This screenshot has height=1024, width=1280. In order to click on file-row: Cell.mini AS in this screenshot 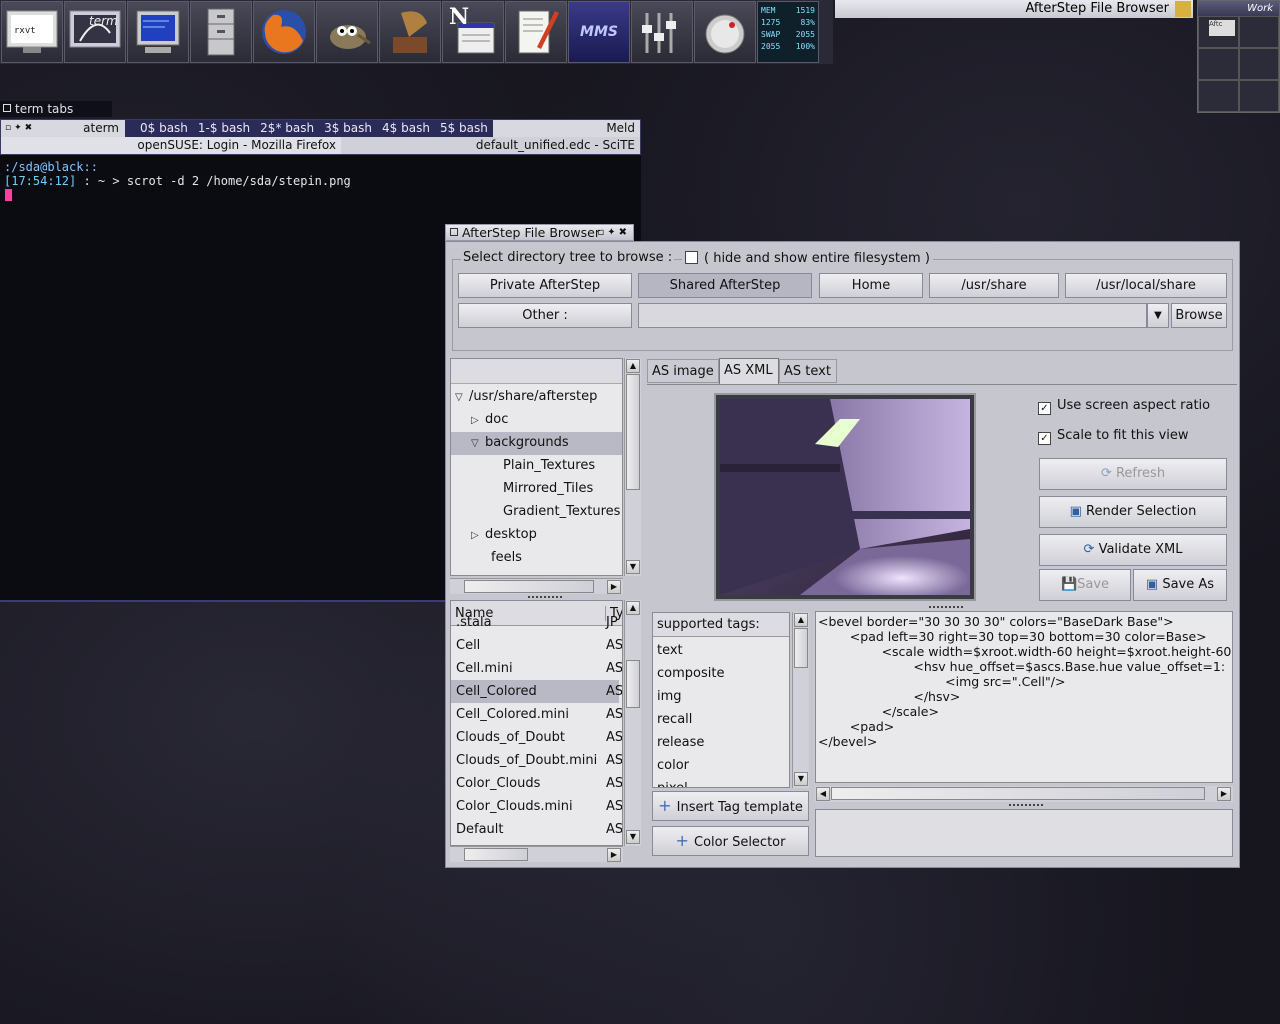, I will do `click(536, 668)`.